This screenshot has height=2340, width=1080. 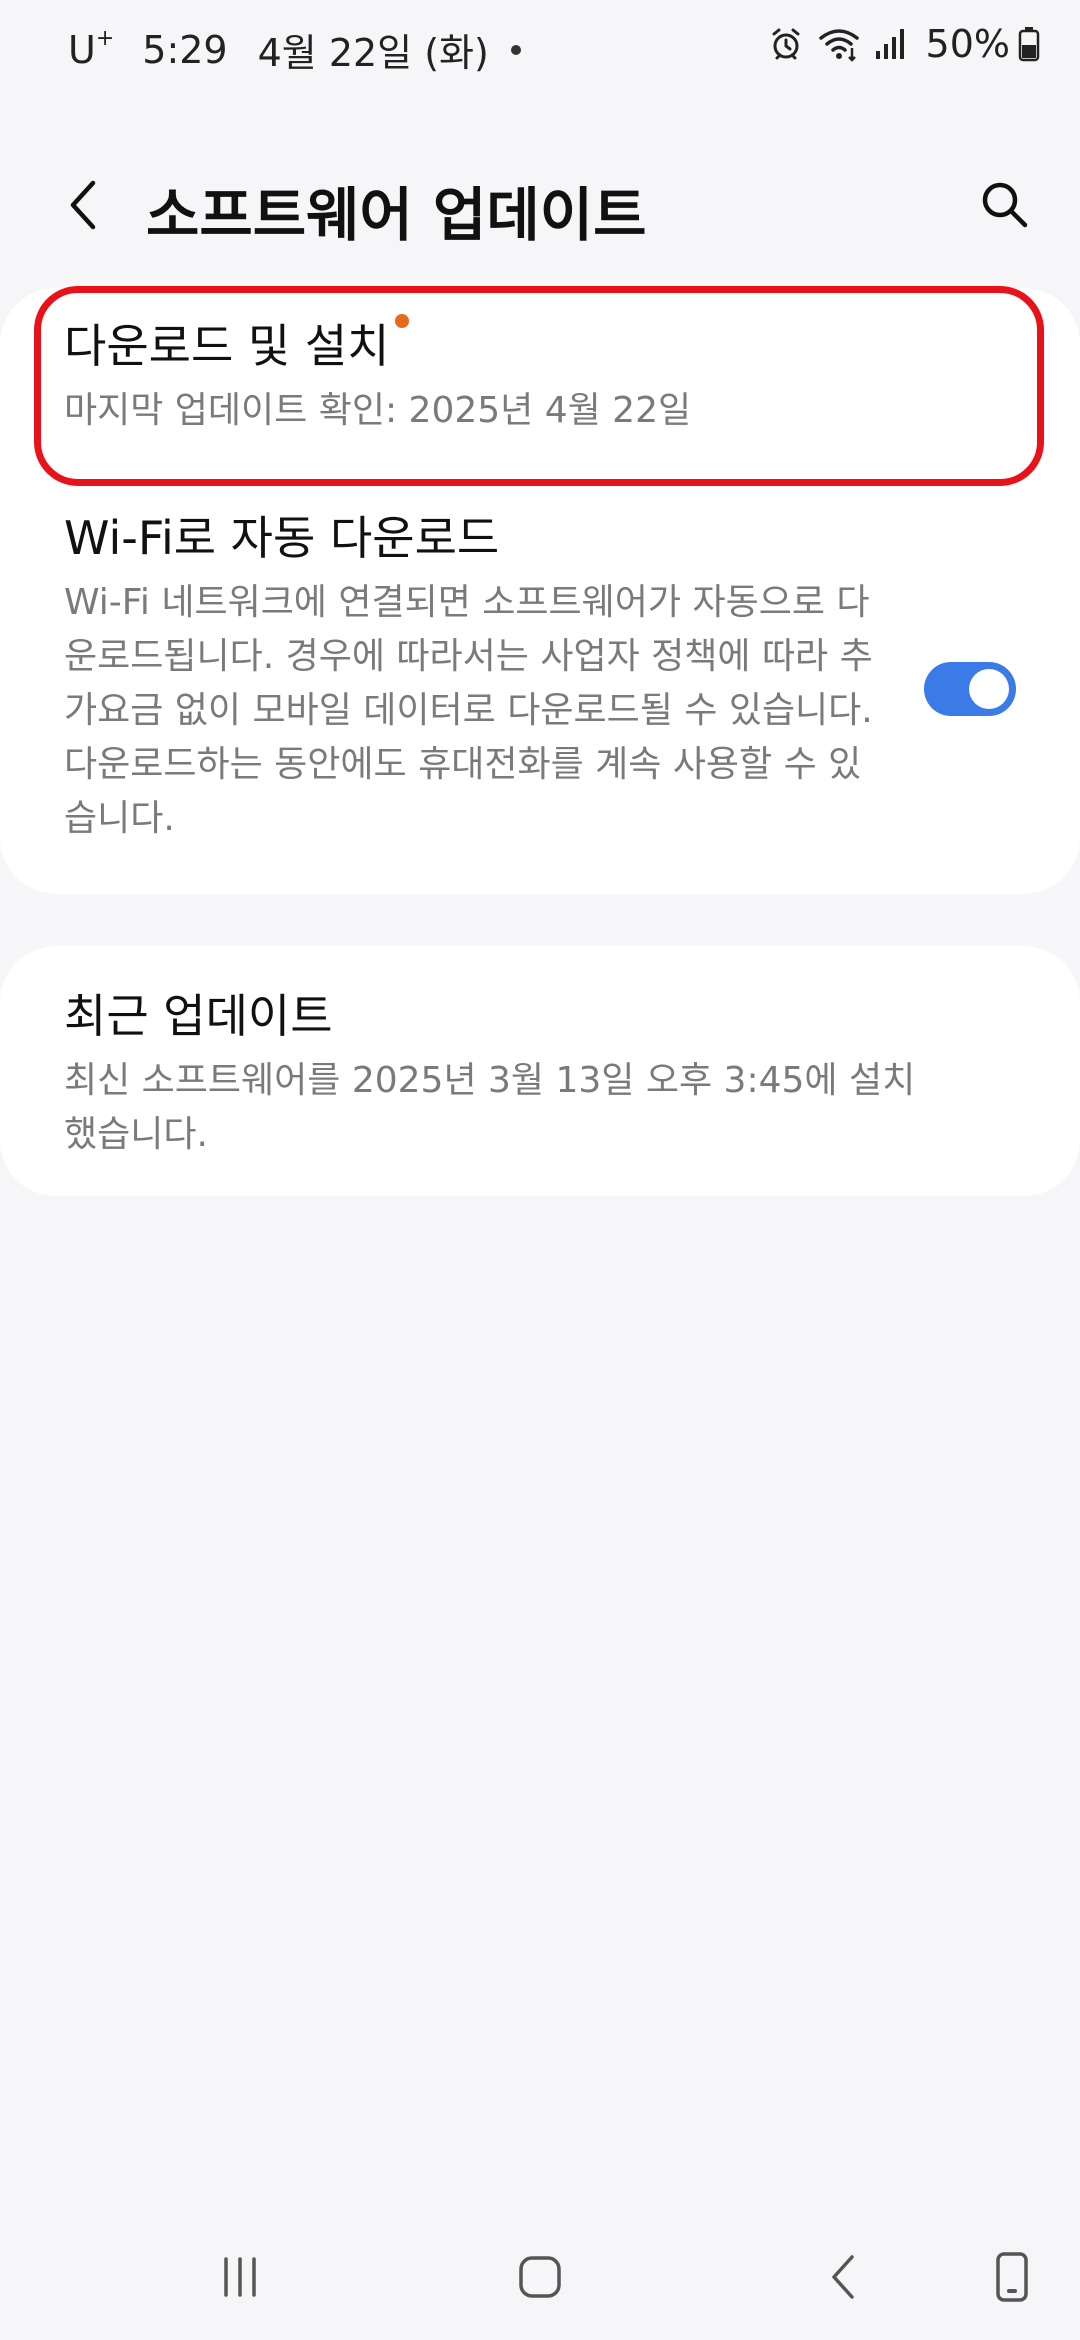 I want to click on phone-icon, so click(x=1012, y=2277).